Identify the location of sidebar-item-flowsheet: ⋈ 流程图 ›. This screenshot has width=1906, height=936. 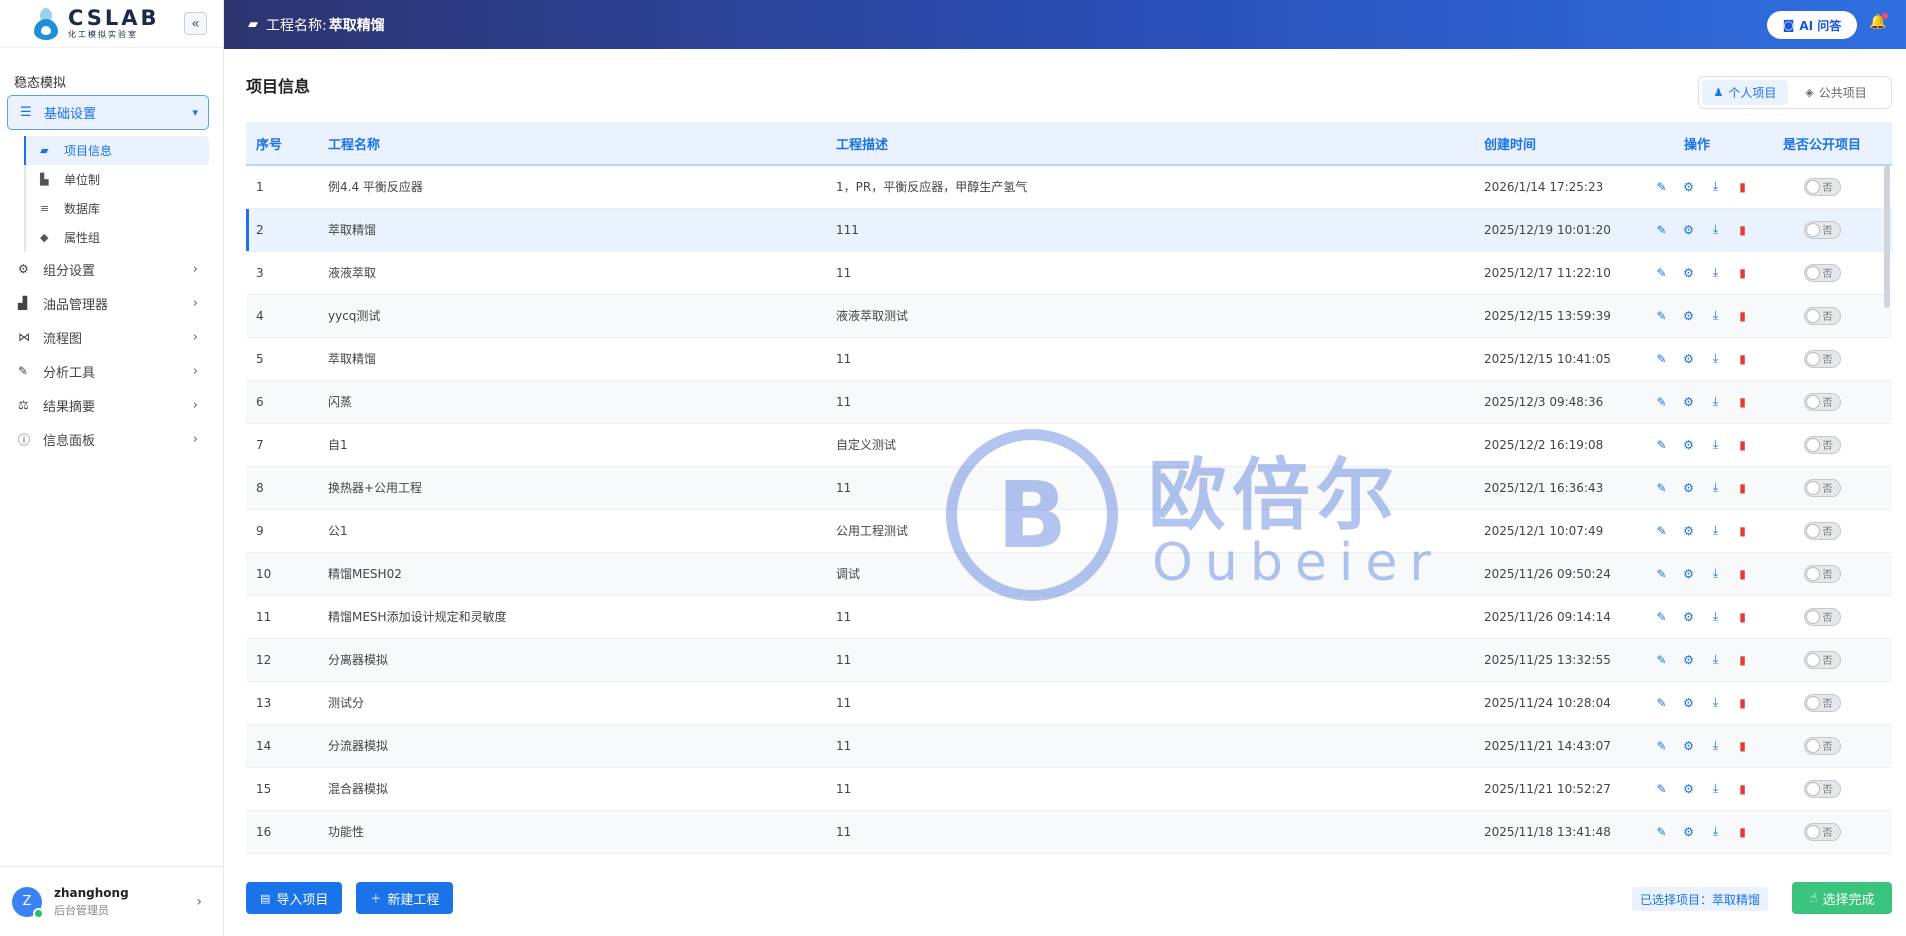
(112, 337).